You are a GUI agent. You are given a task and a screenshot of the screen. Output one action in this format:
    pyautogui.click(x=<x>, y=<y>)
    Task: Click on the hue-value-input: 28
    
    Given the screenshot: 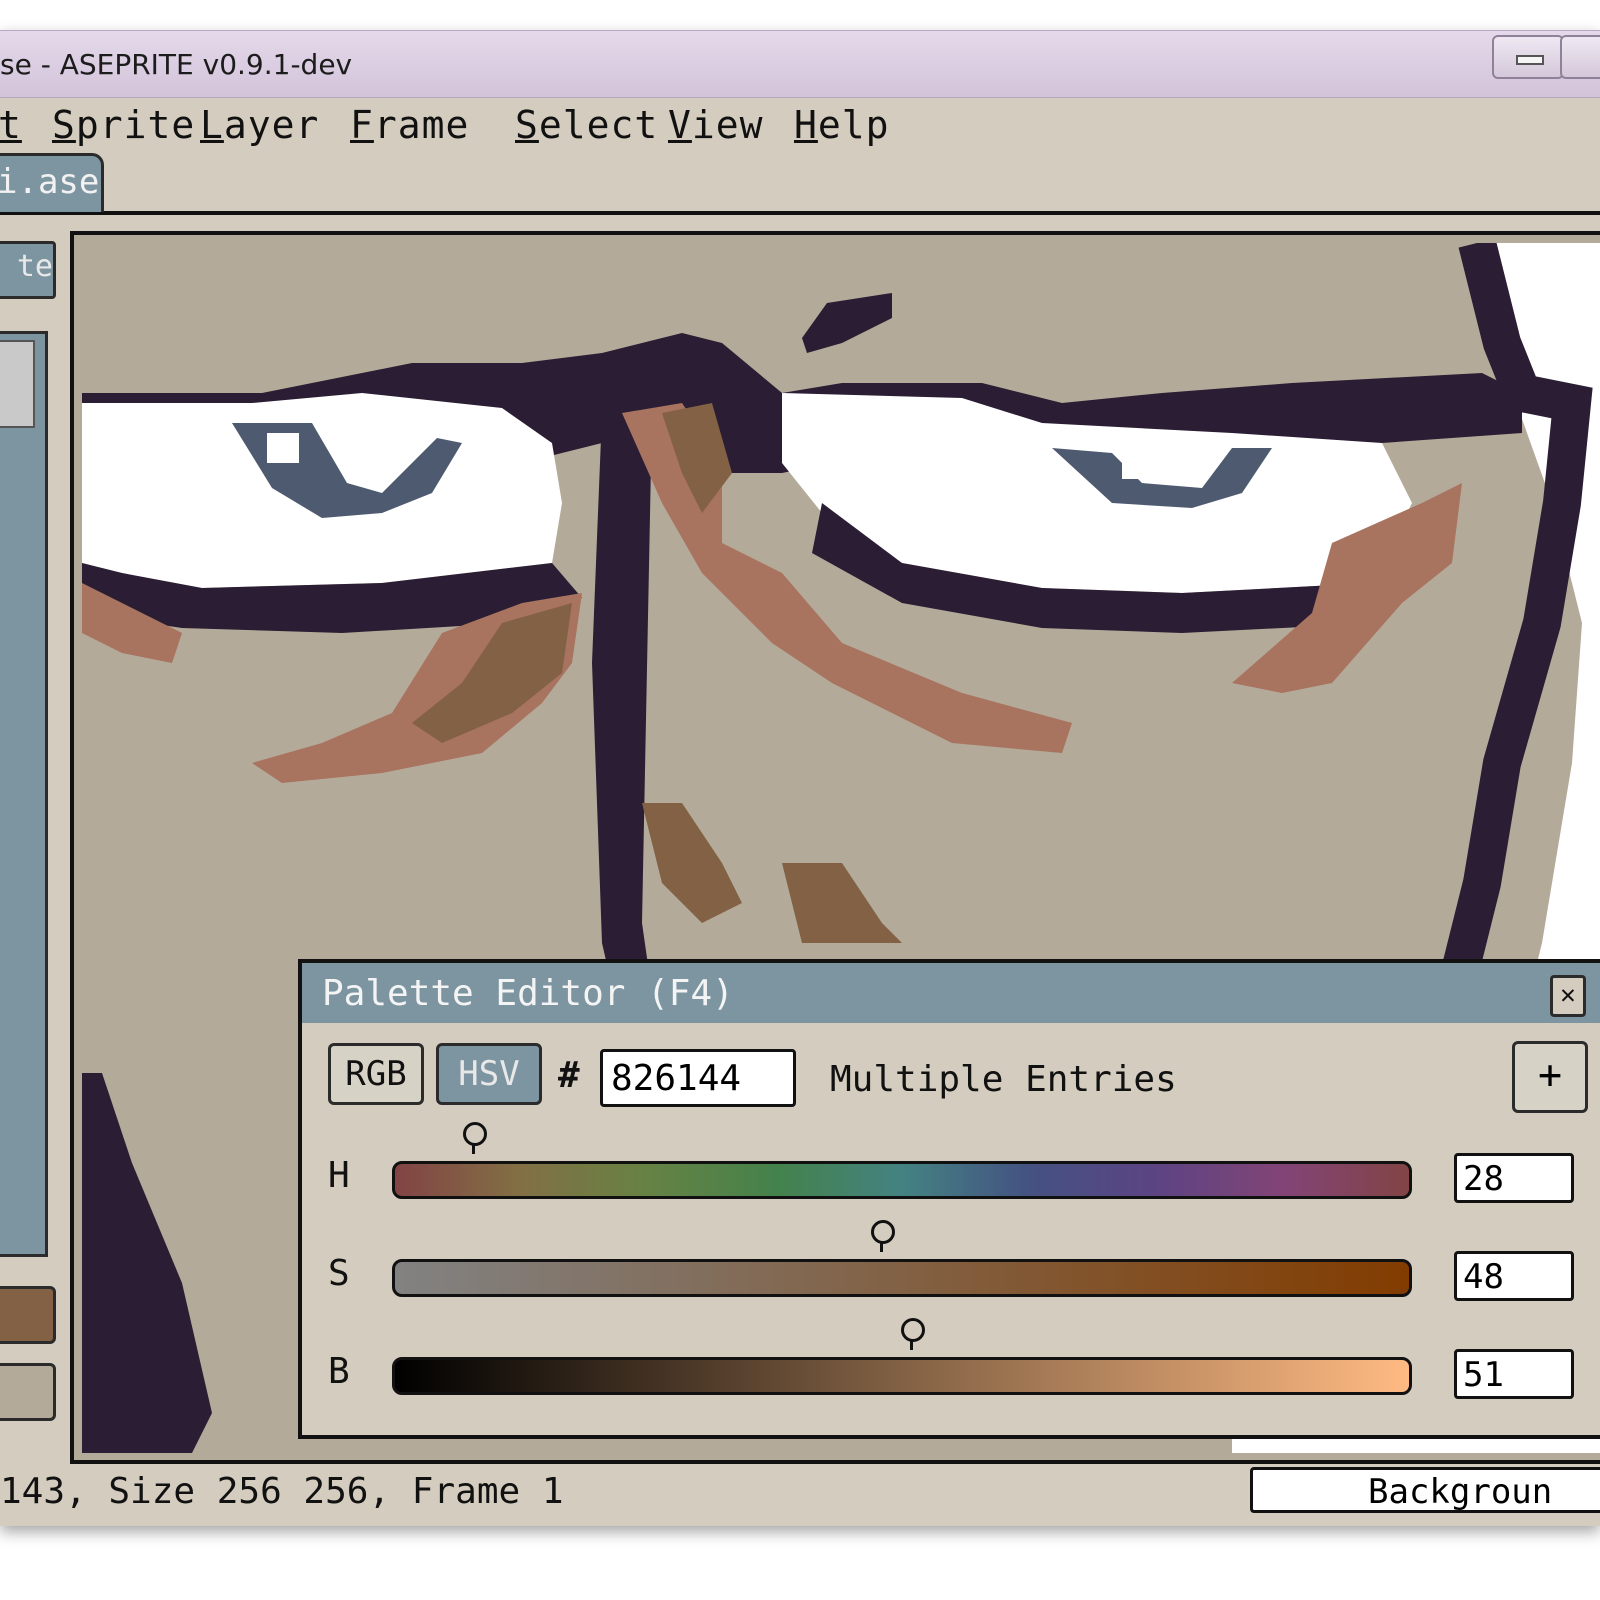 What is the action you would take?
    pyautogui.click(x=1514, y=1178)
    